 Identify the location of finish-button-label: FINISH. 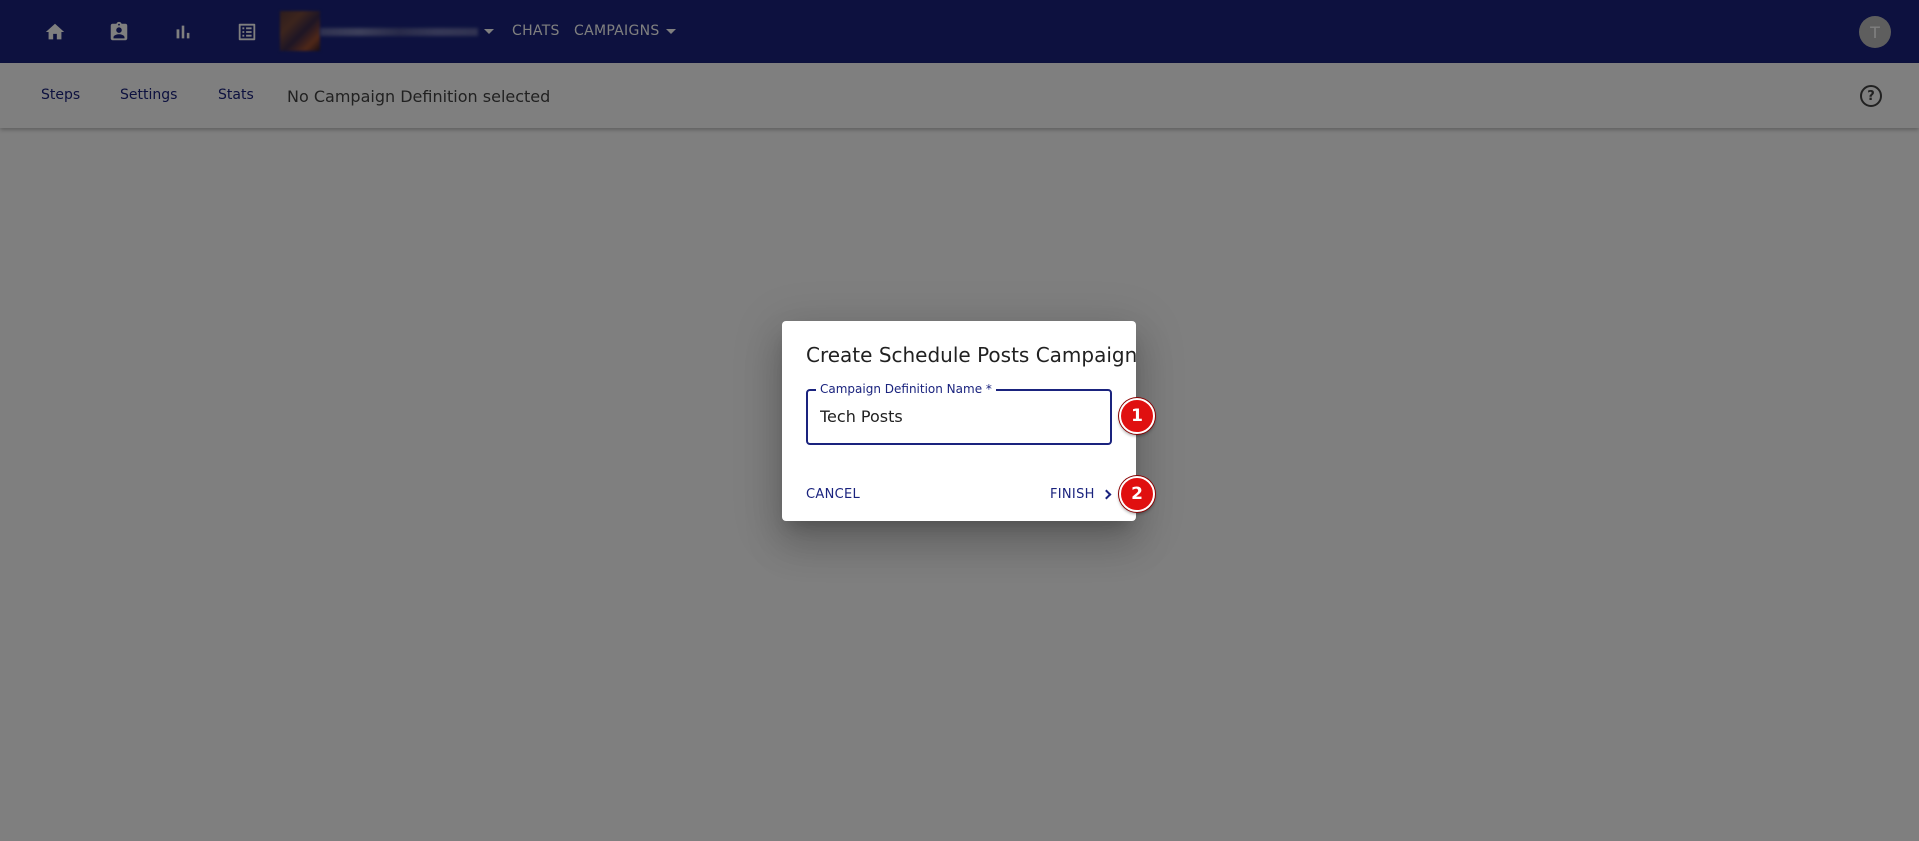
(1072, 494).